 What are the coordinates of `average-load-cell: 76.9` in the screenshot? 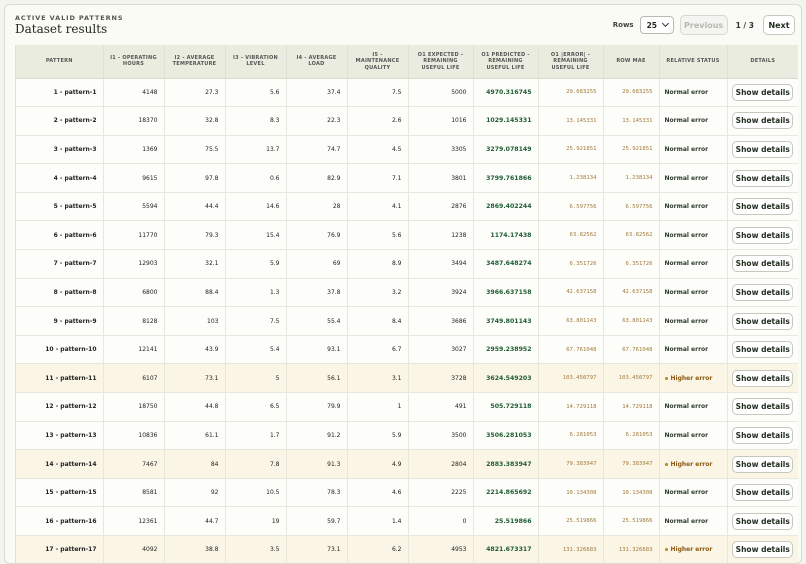 It's located at (316, 235).